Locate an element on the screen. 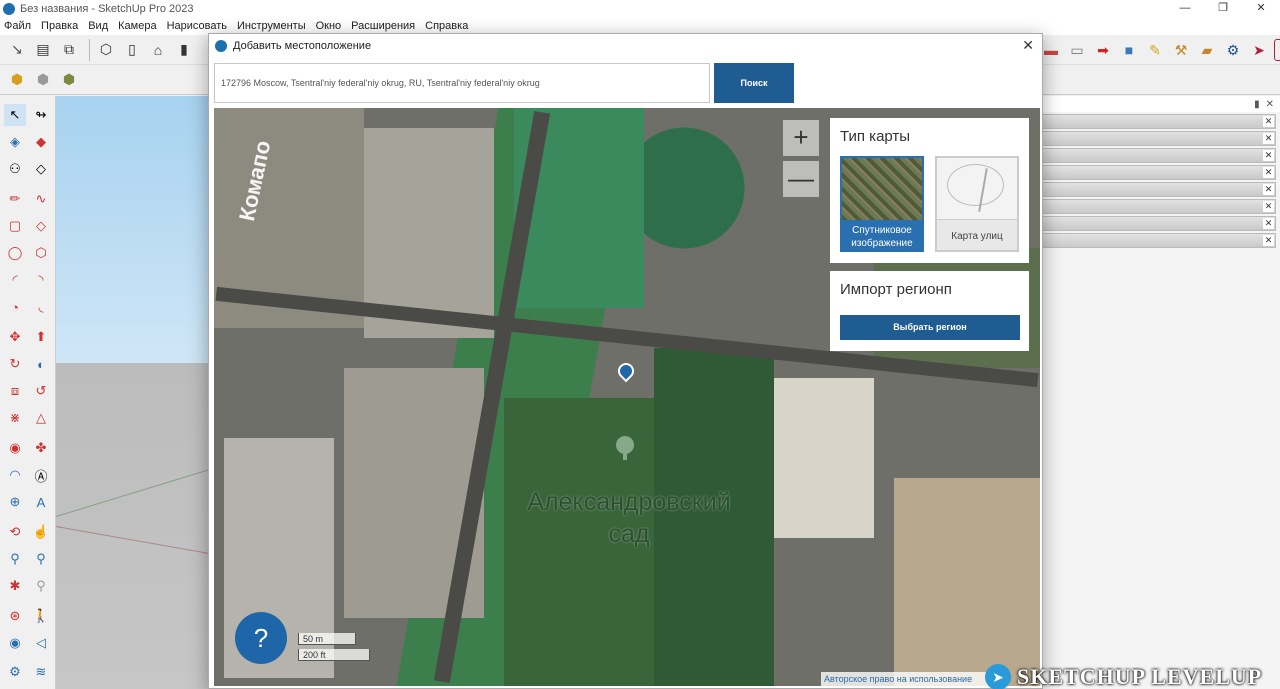  rectangle-icon: ▢ is located at coordinates (15, 226).